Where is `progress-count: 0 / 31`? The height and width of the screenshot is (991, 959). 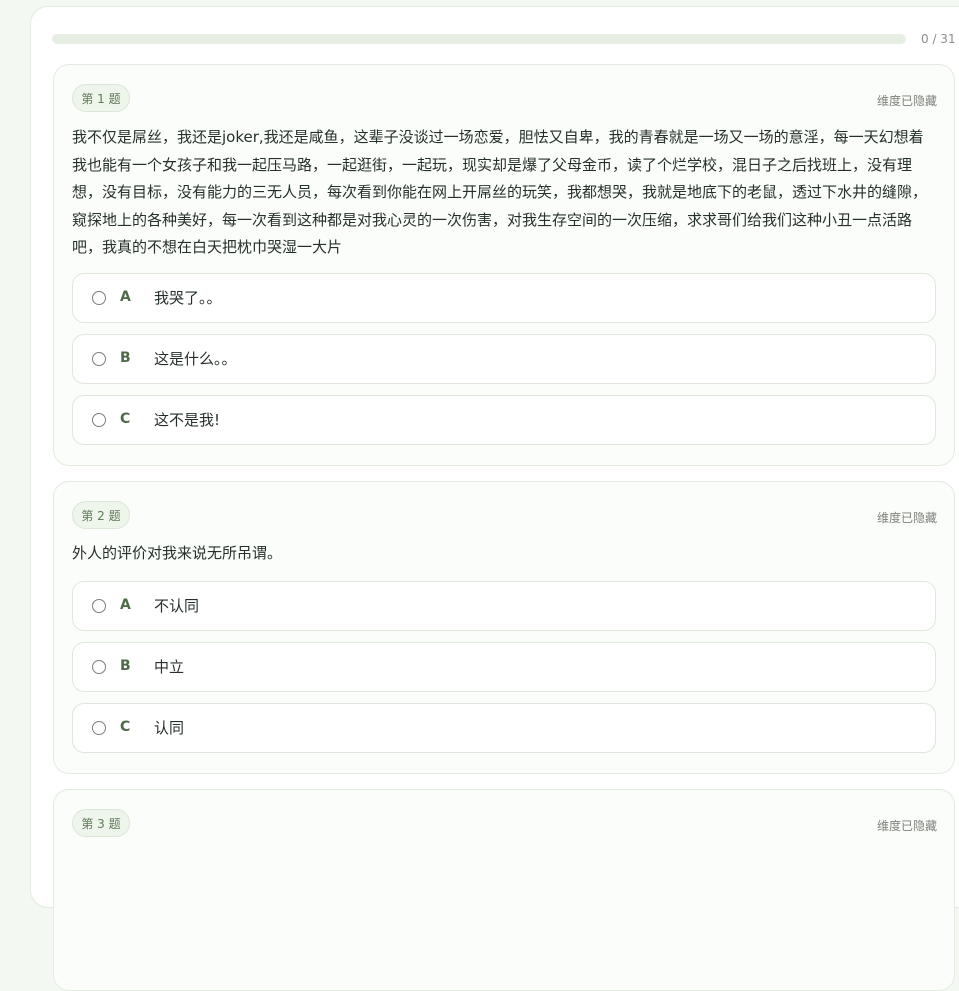 progress-count: 0 / 31 is located at coordinates (938, 39).